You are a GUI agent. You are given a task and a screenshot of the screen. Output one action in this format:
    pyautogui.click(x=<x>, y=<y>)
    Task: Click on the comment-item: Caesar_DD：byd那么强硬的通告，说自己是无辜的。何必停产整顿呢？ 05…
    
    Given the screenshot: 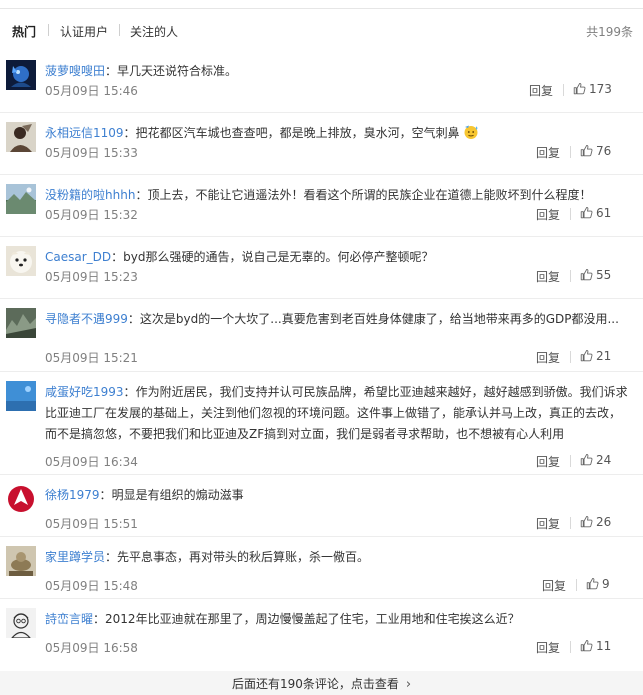 What is the action you would take?
    pyautogui.click(x=321, y=268)
    